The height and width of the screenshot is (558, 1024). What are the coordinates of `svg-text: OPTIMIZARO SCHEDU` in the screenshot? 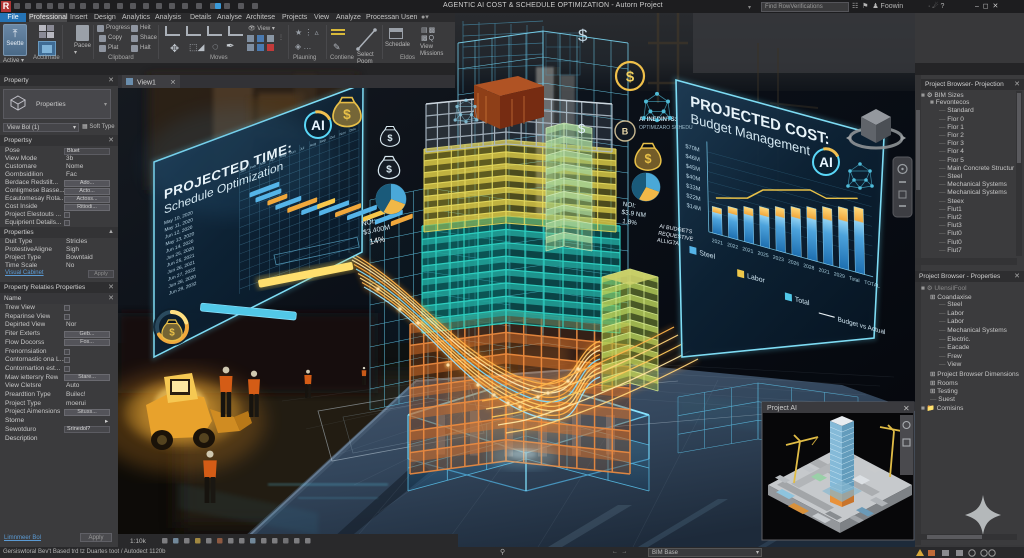 It's located at (666, 128).